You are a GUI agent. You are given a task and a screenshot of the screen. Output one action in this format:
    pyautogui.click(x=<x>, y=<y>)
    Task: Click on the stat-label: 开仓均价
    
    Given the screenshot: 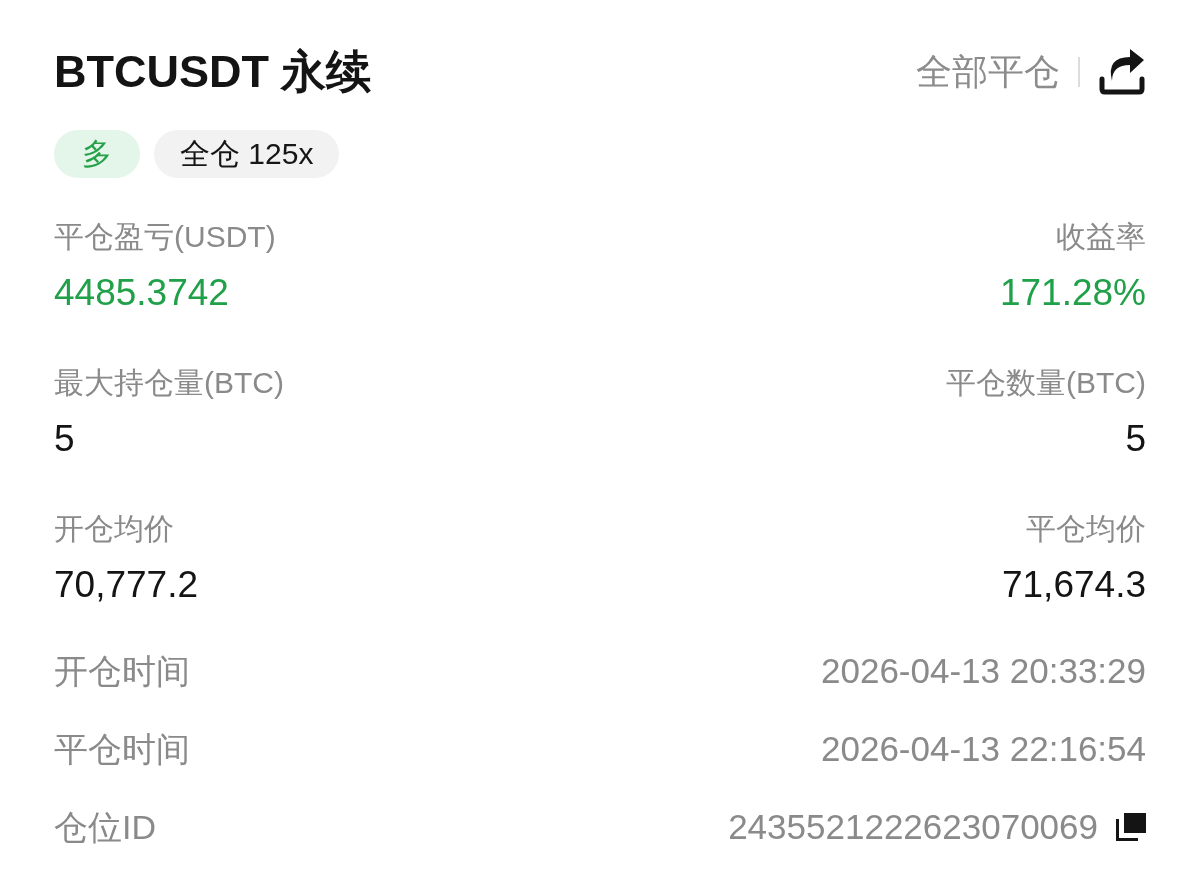 What is the action you would take?
    pyautogui.click(x=114, y=529)
    